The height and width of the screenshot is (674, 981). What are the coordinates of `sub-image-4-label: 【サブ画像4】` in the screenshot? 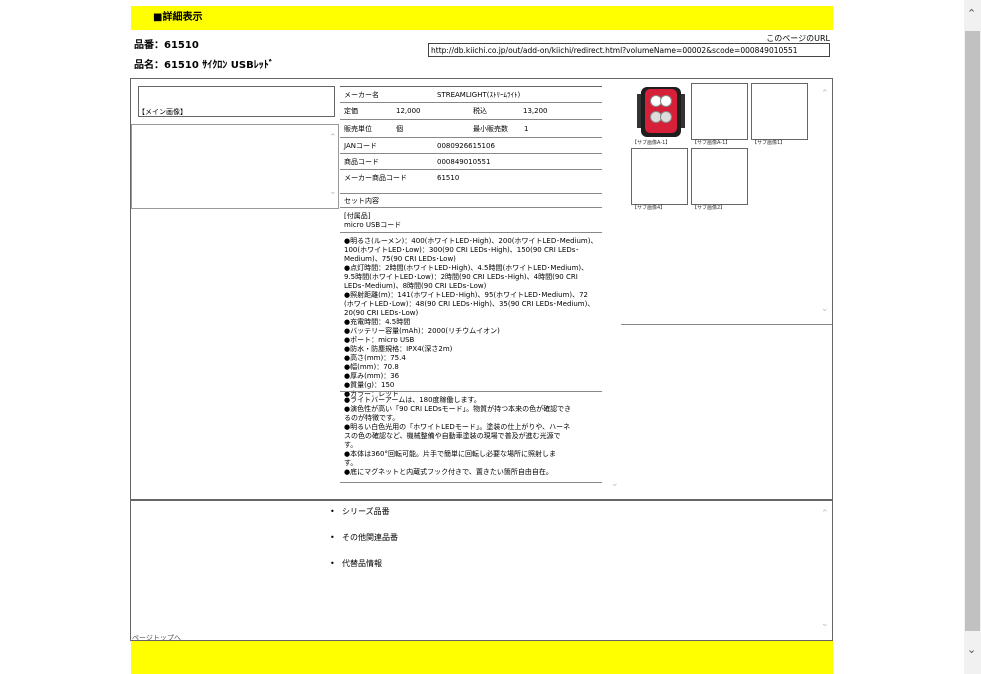 It's located at (649, 208).